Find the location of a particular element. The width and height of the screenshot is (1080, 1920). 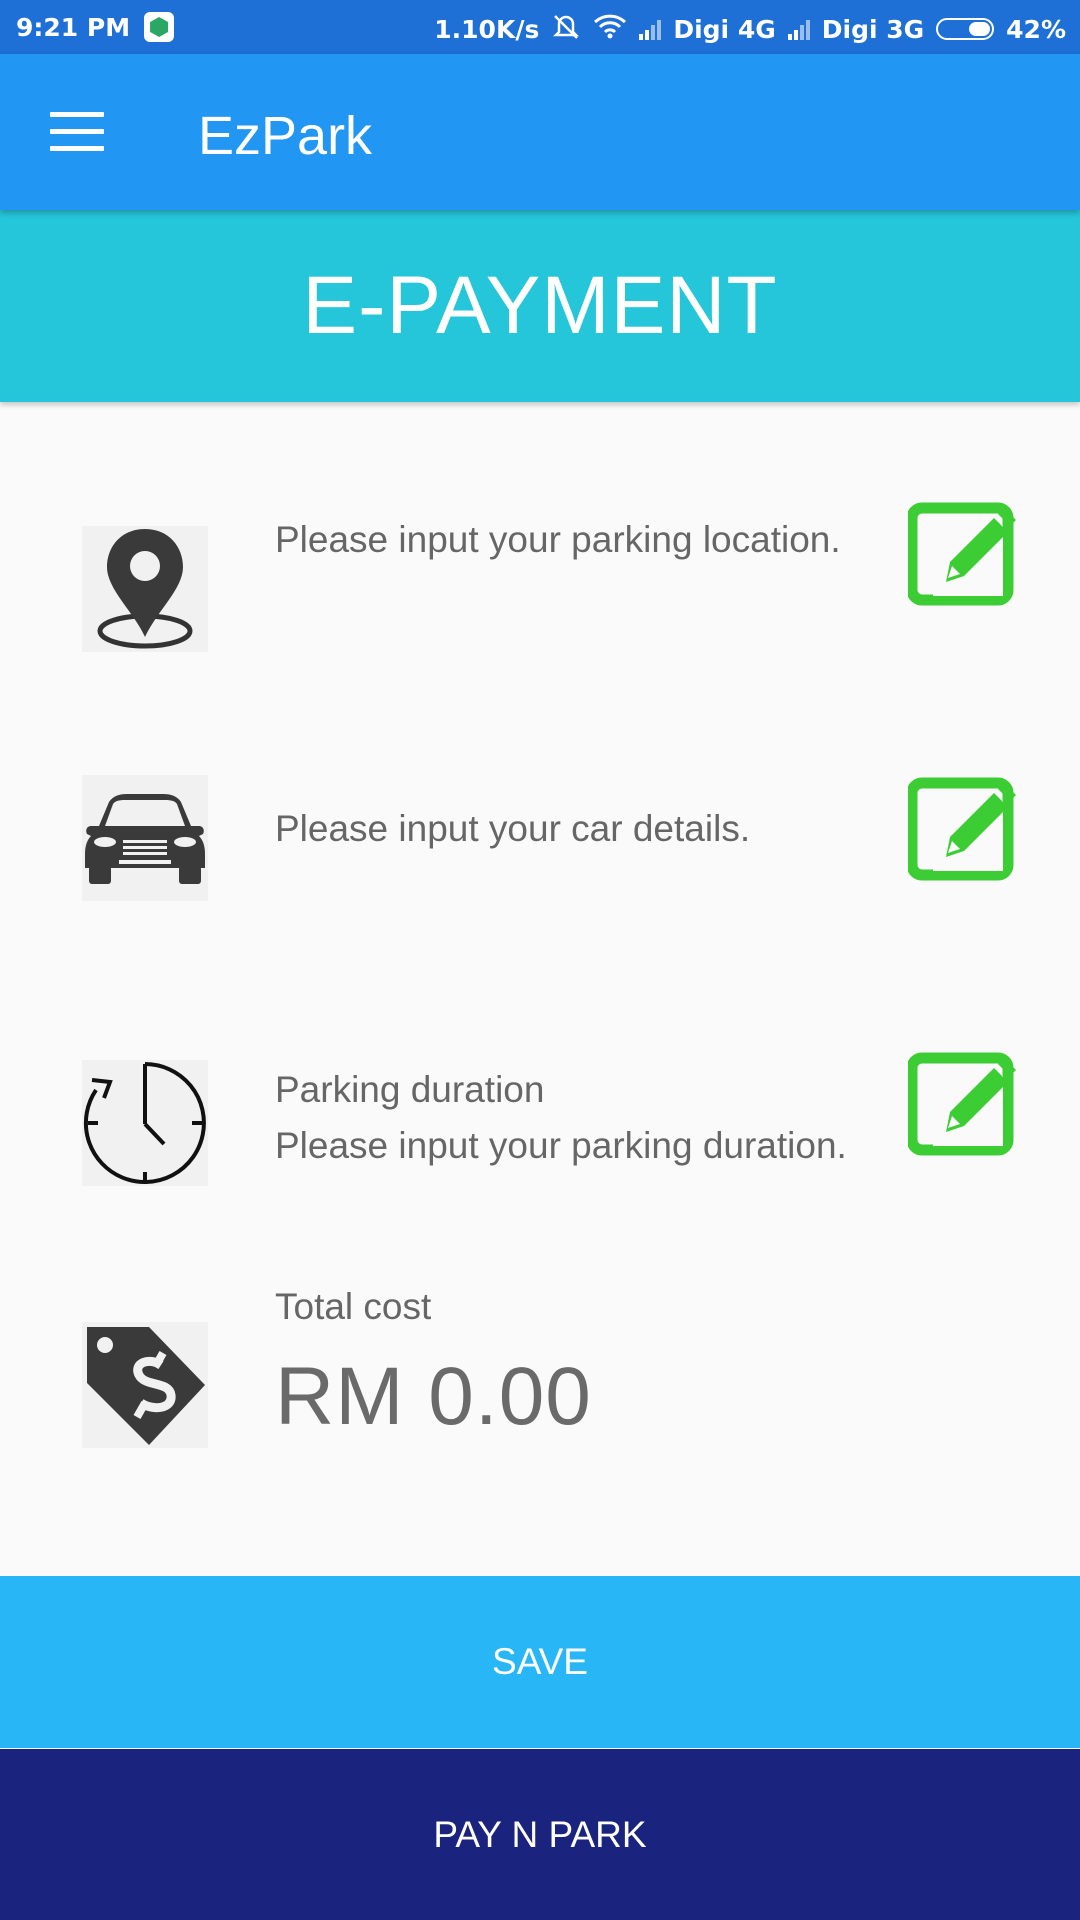

app-bar: EzPark is located at coordinates (540, 132).